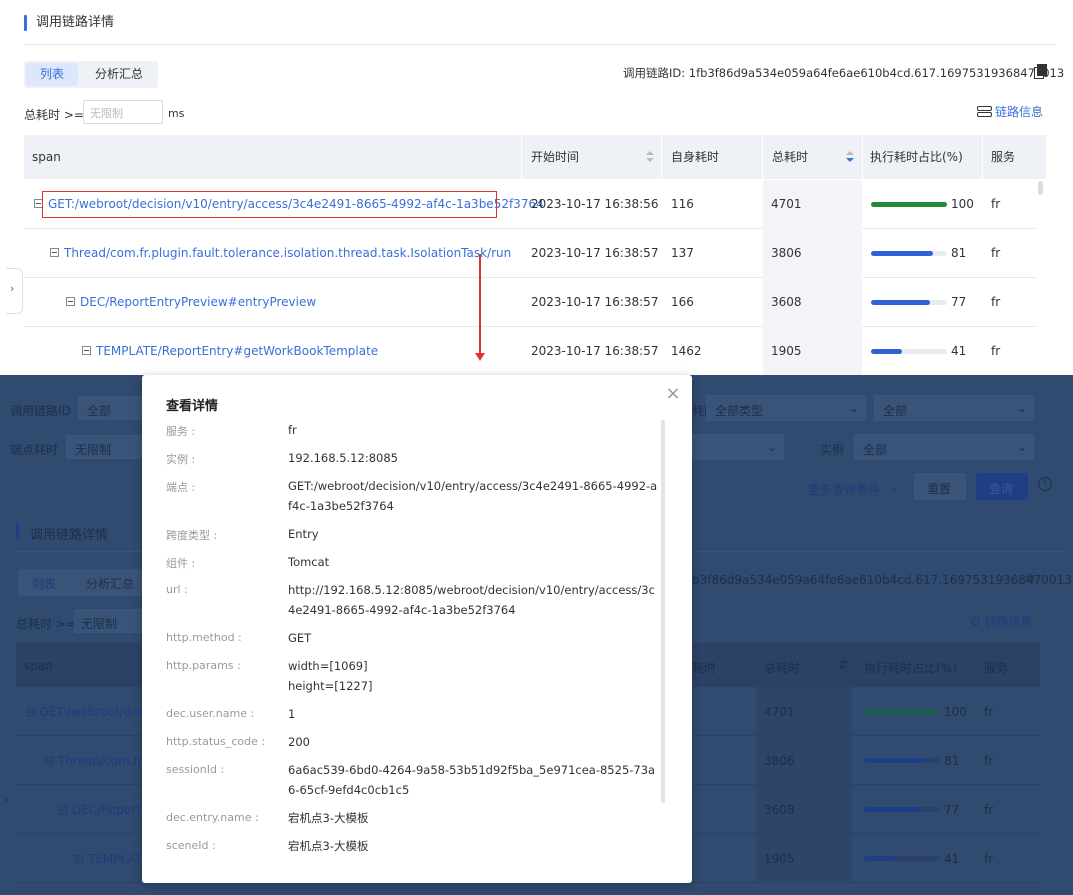 The width and height of the screenshot is (1073, 895). Describe the element at coordinates (292, 430) in the screenshot. I see `detail-field-value: fr` at that location.